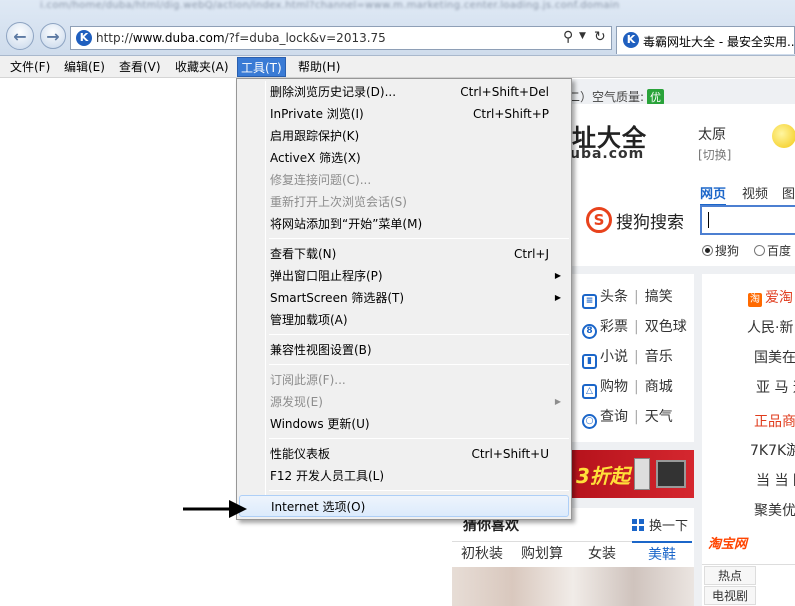 The image size is (795, 606). Describe the element at coordinates (404, 254) in the screenshot. I see `menu-item-view-downloads: 查看下载(N) Ctrl+J` at that location.